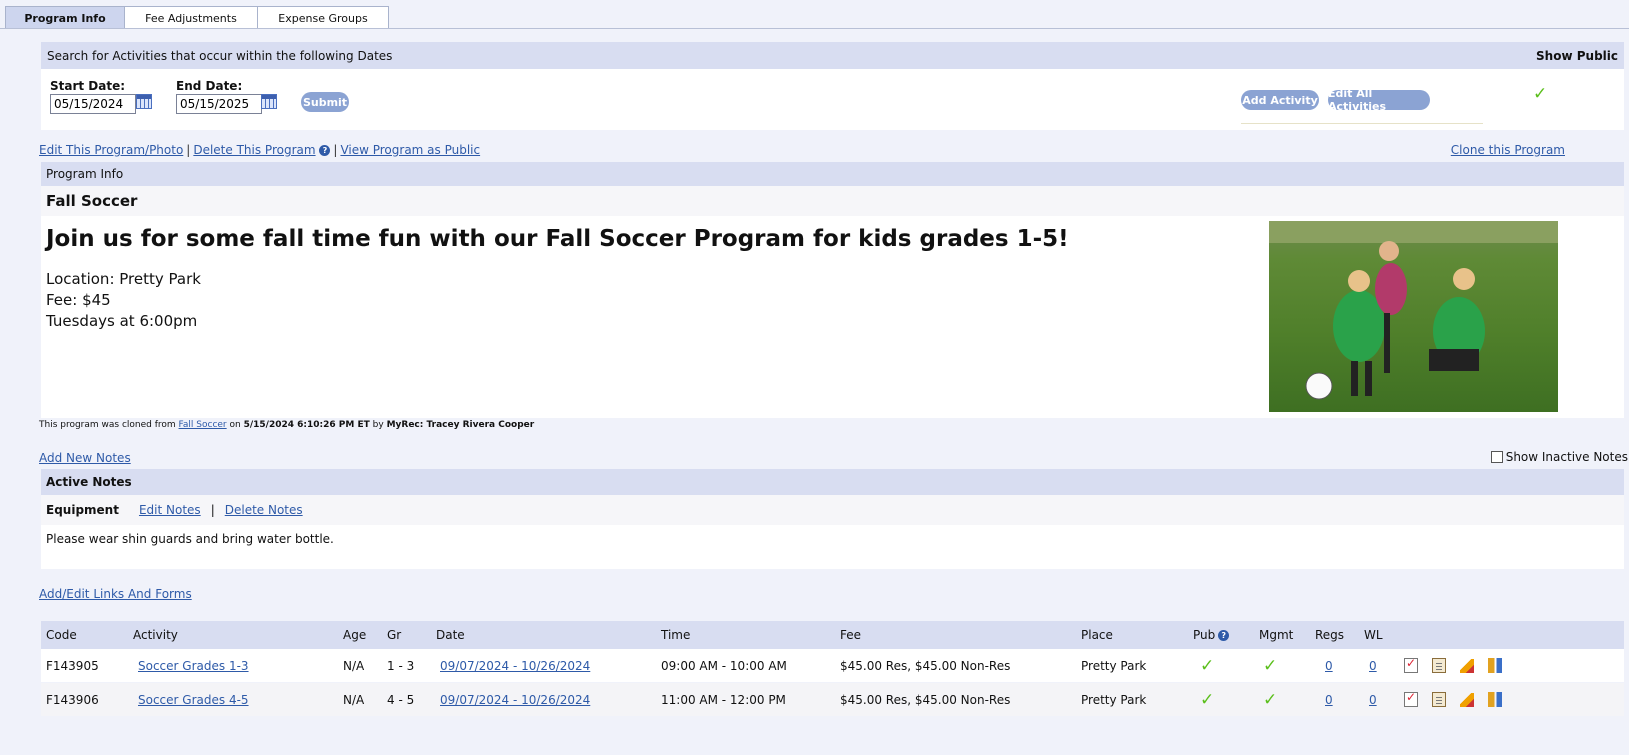 The width and height of the screenshot is (1629, 755). I want to click on show-inactive-notes: Show Inactive Notes, so click(1559, 457).